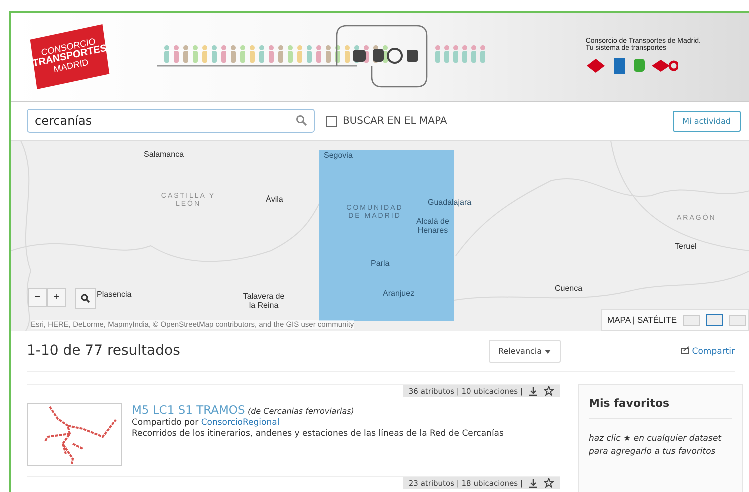 The height and width of the screenshot is (492, 749). I want to click on basemap-toggle: MAPA | SATÉLITE, so click(642, 320).